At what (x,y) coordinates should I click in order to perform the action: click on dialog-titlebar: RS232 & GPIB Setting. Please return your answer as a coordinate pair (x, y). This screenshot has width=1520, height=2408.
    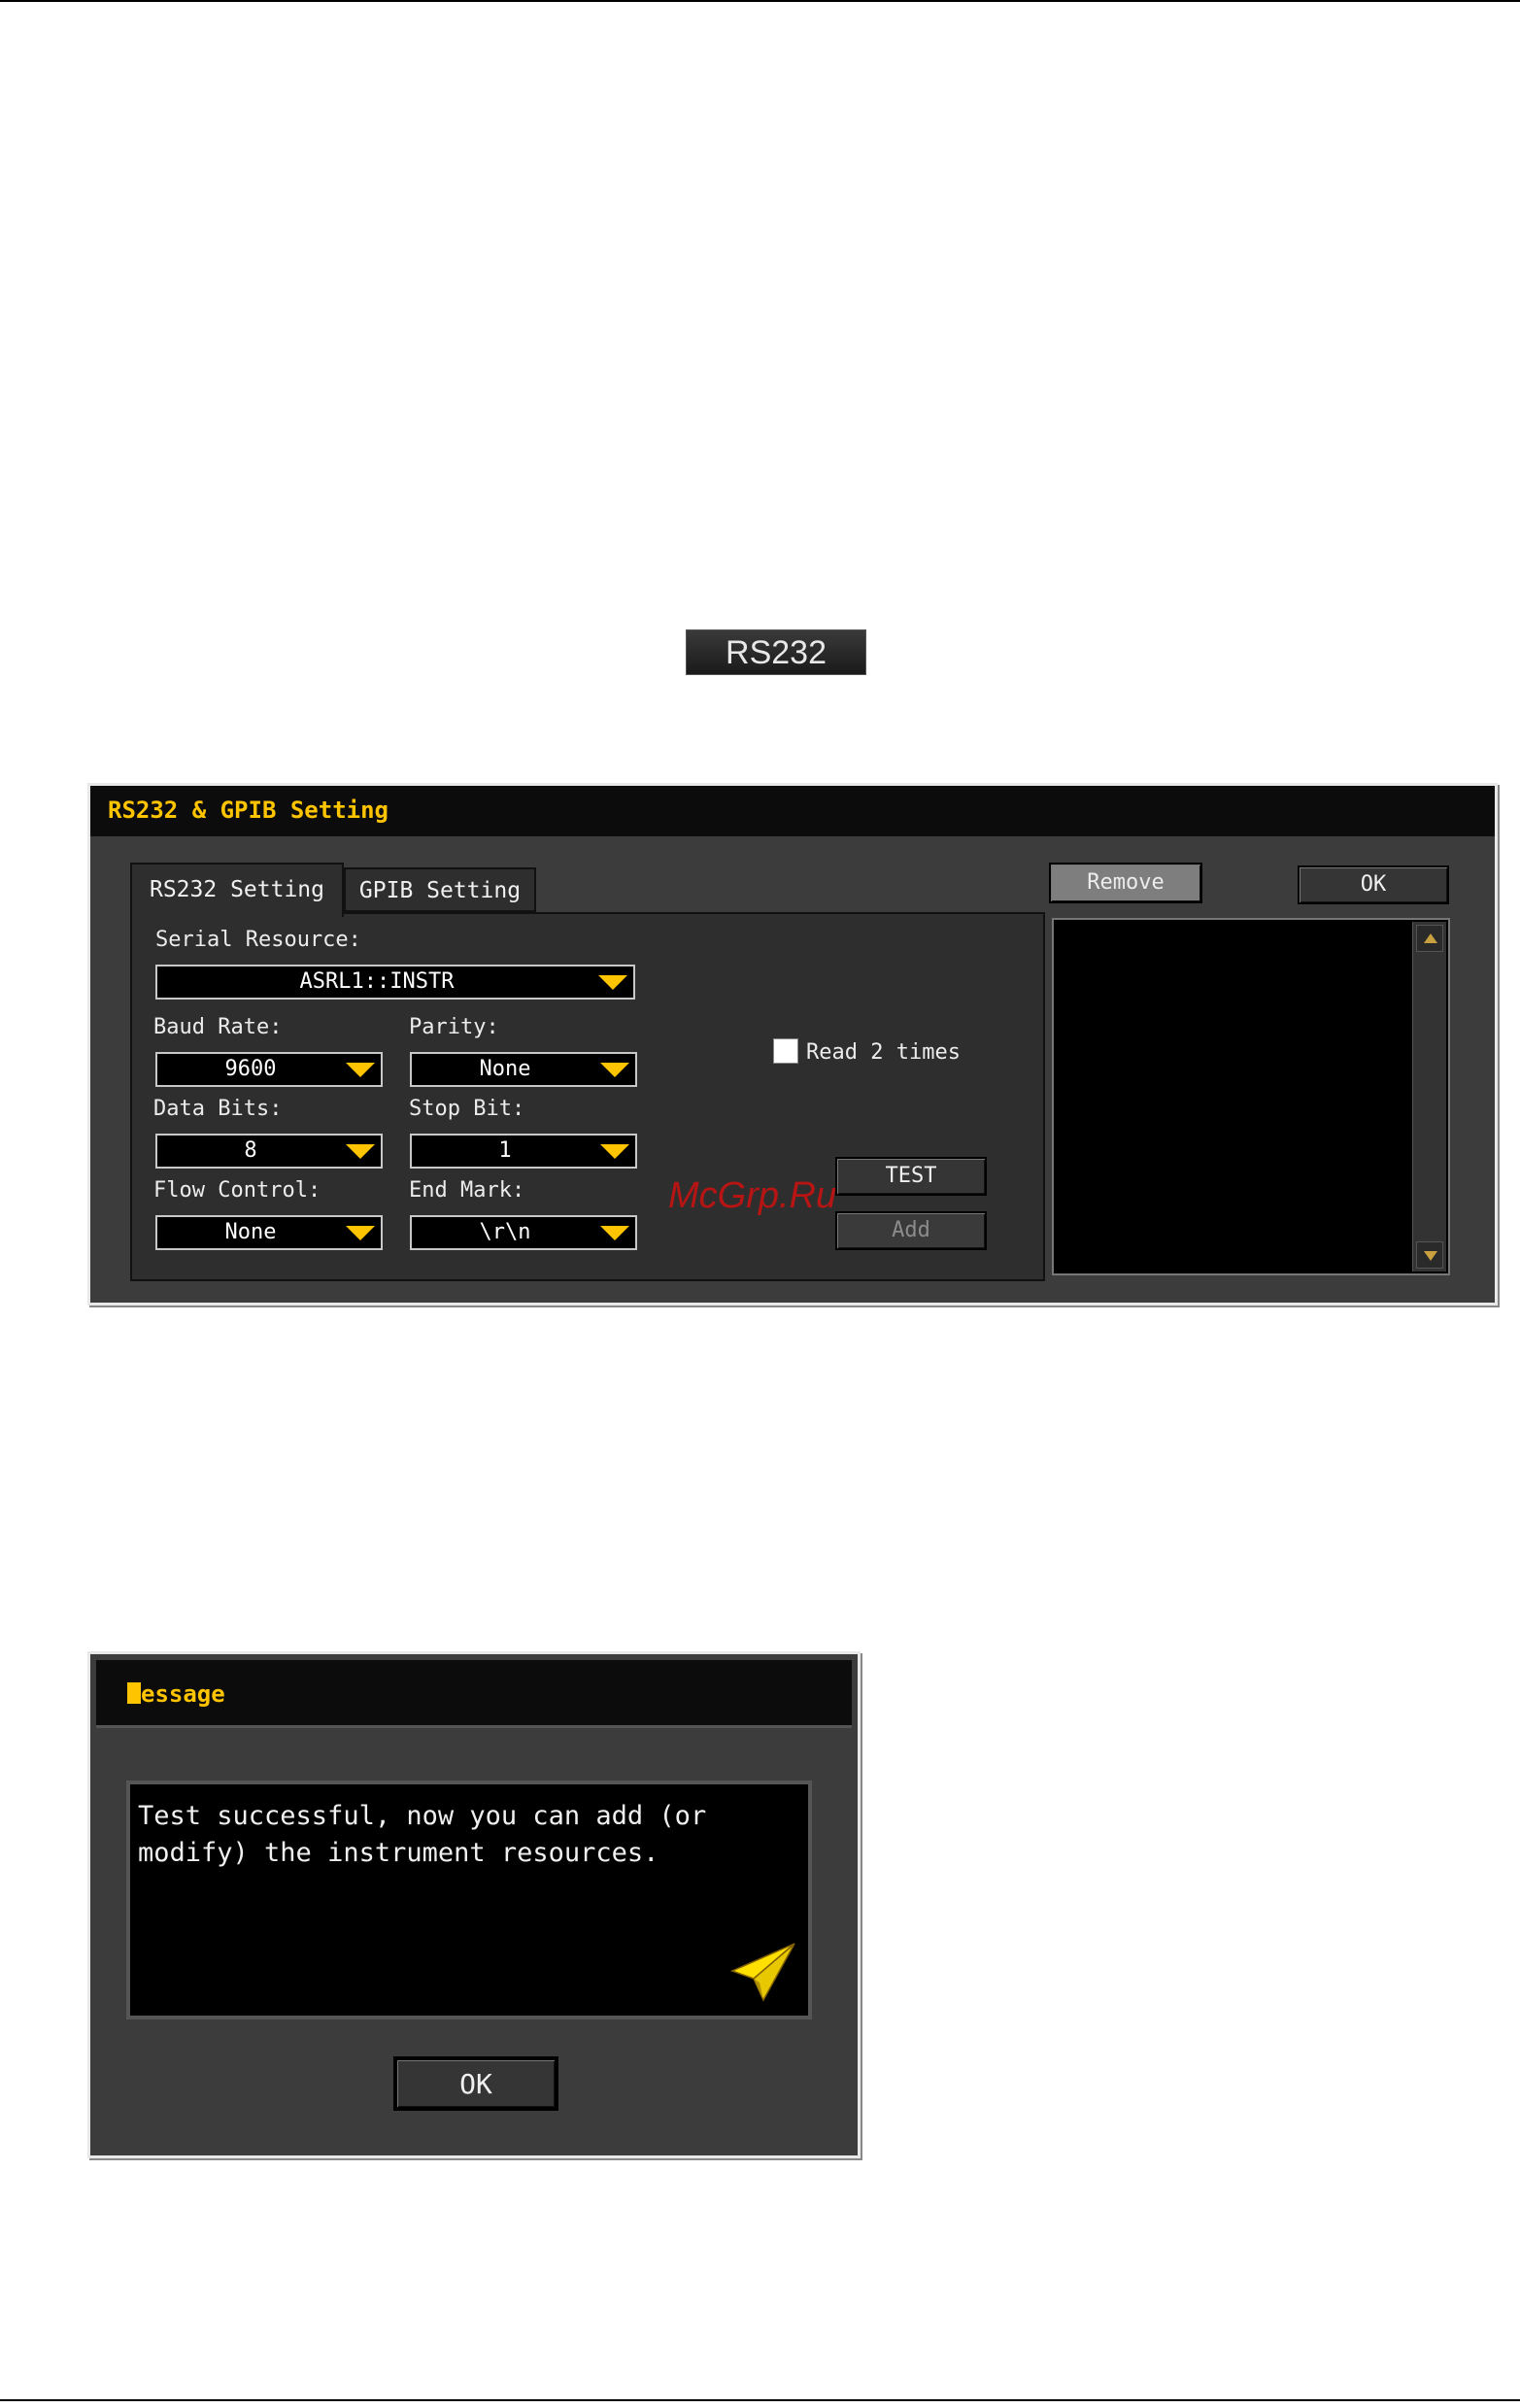
    Looking at the image, I should click on (792, 811).